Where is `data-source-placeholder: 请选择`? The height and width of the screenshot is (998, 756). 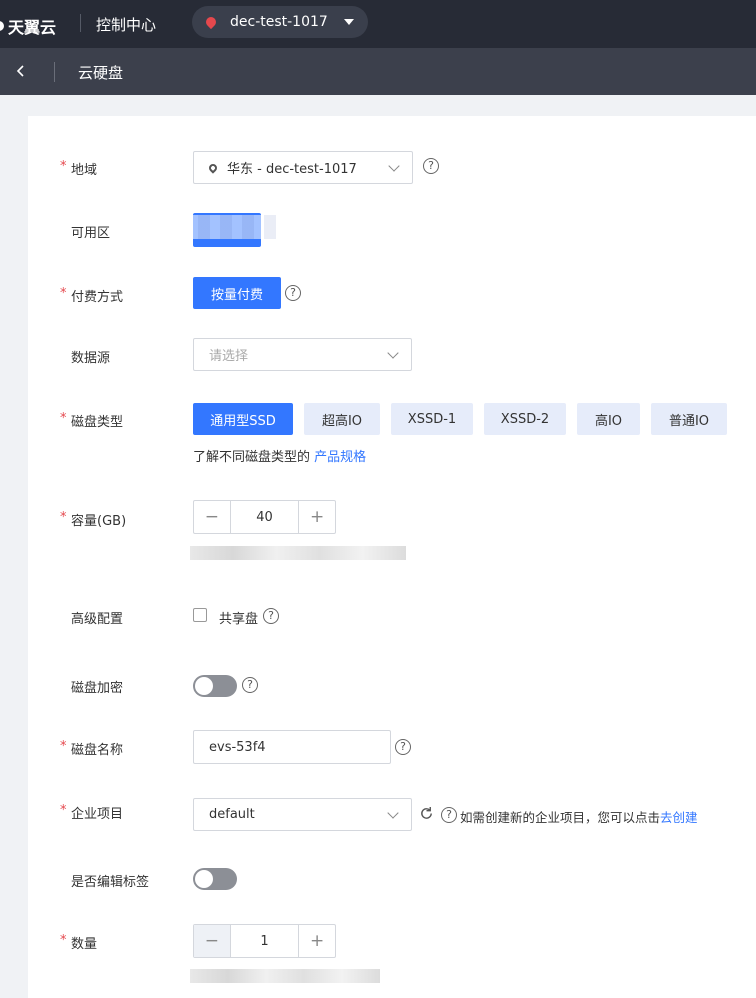
data-source-placeholder: 请选择 is located at coordinates (229, 356).